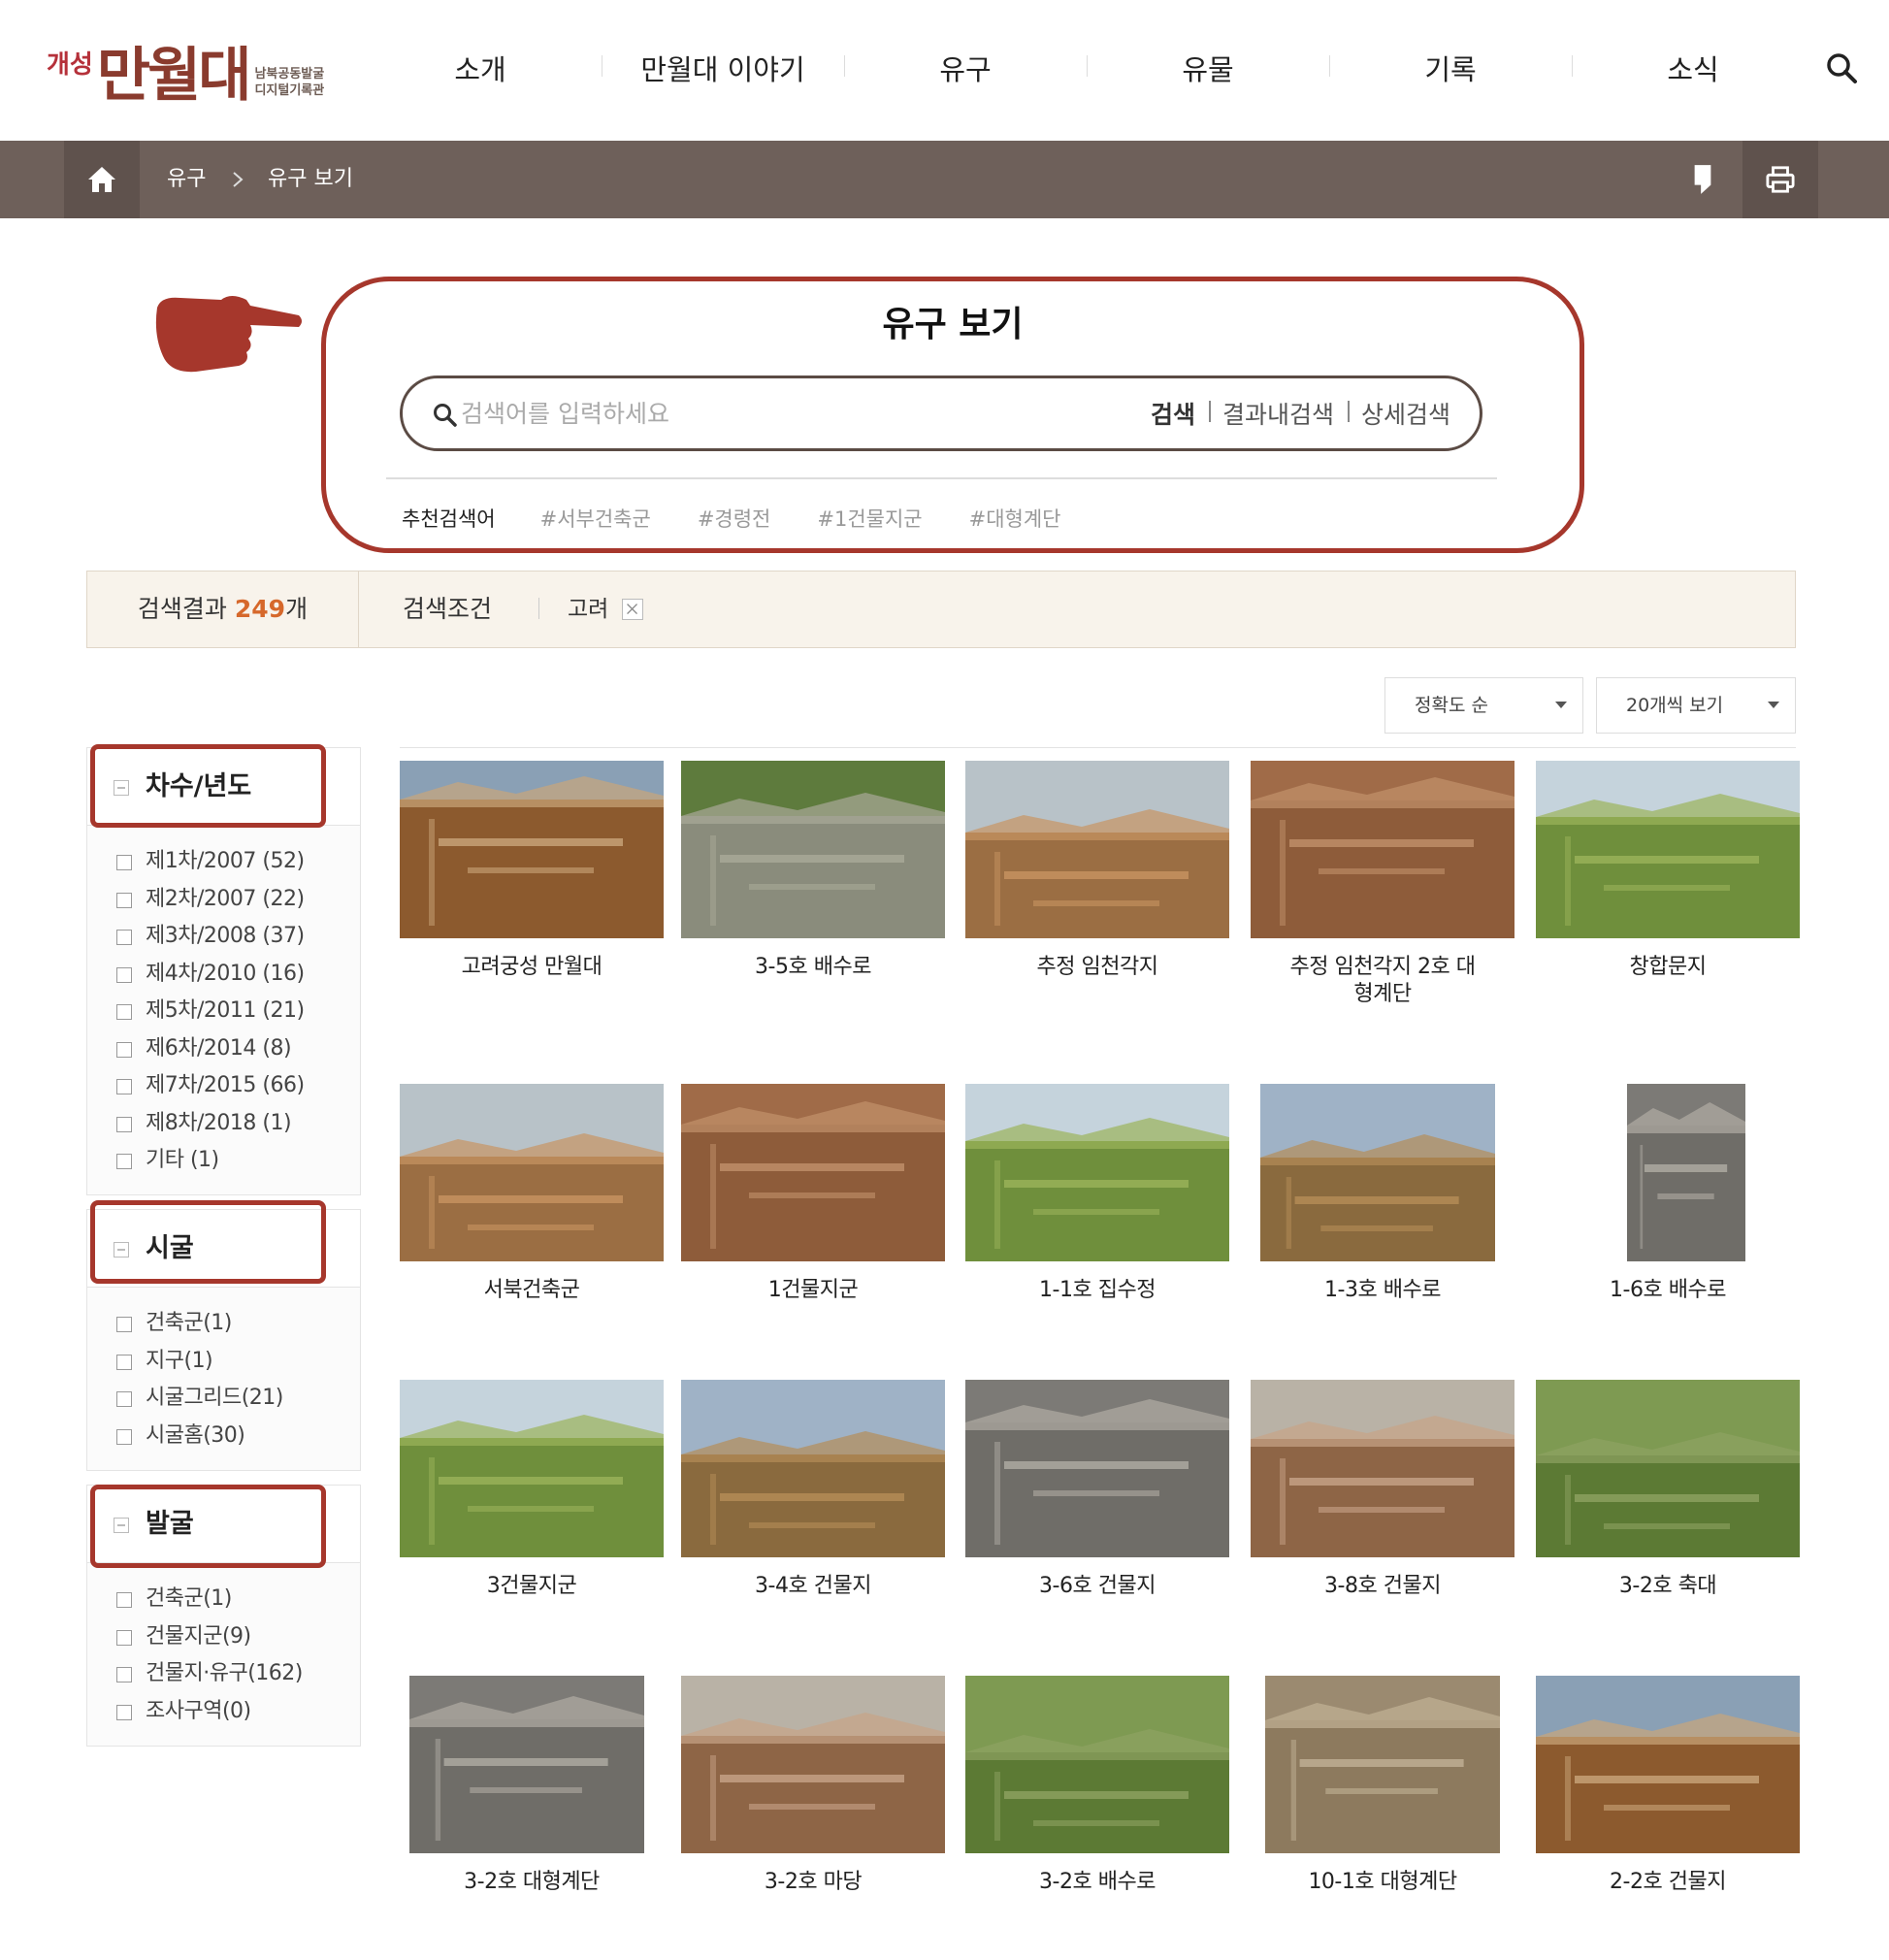 The height and width of the screenshot is (1960, 1889). What do you see at coordinates (102, 179) in the screenshot?
I see `home-icon` at bounding box center [102, 179].